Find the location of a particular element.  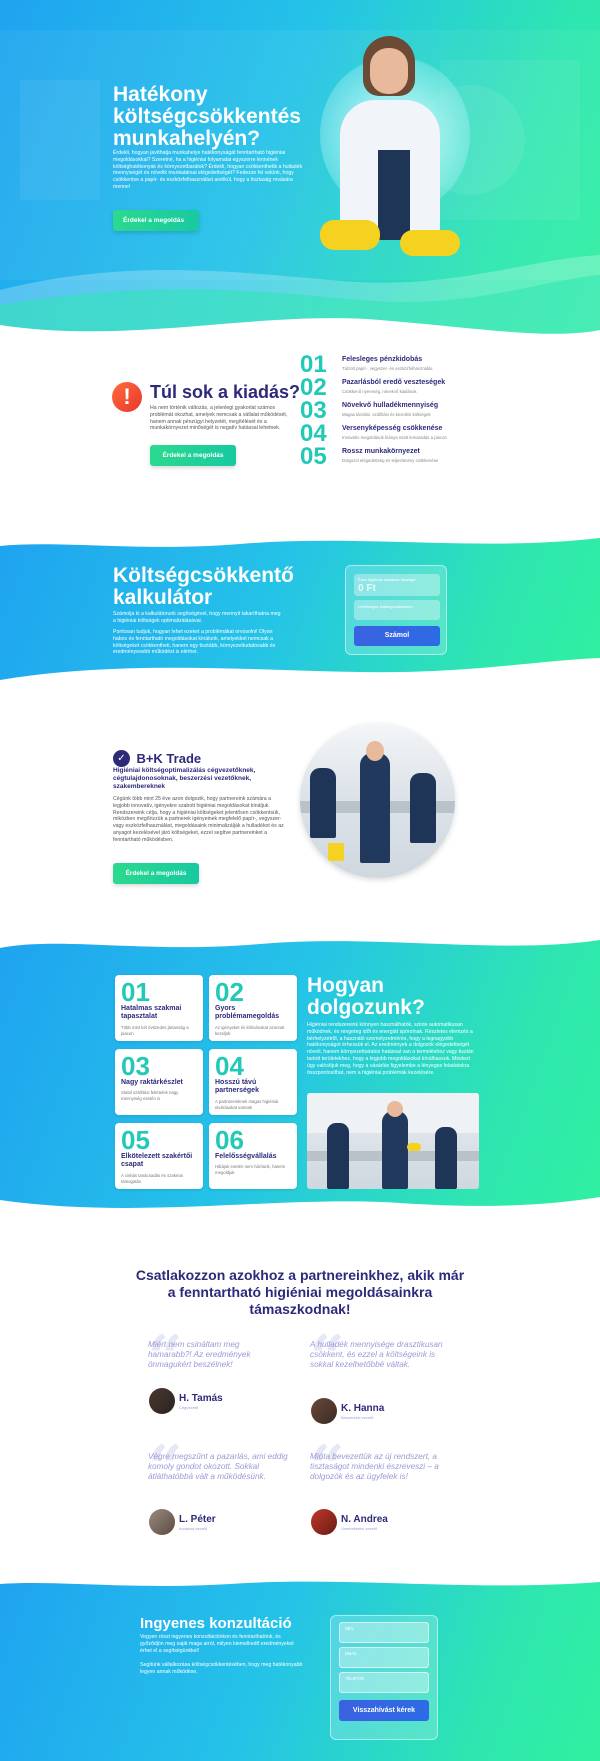

how-team-photo is located at coordinates (393, 1141).